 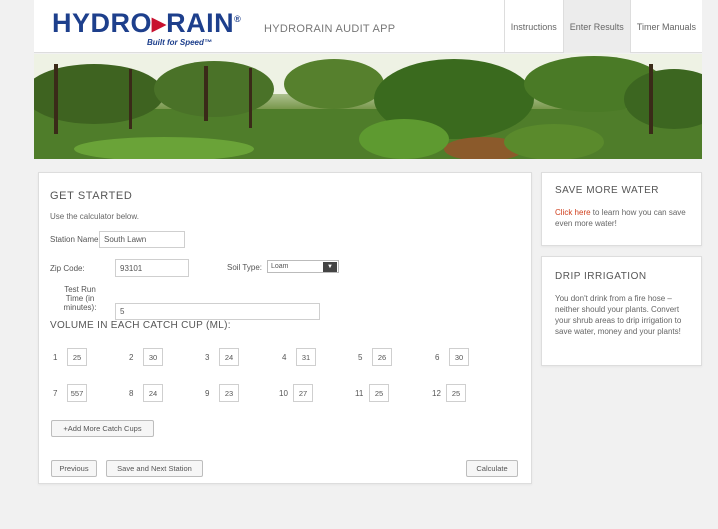 I want to click on nav-instructions: Instructions, so click(x=533, y=26).